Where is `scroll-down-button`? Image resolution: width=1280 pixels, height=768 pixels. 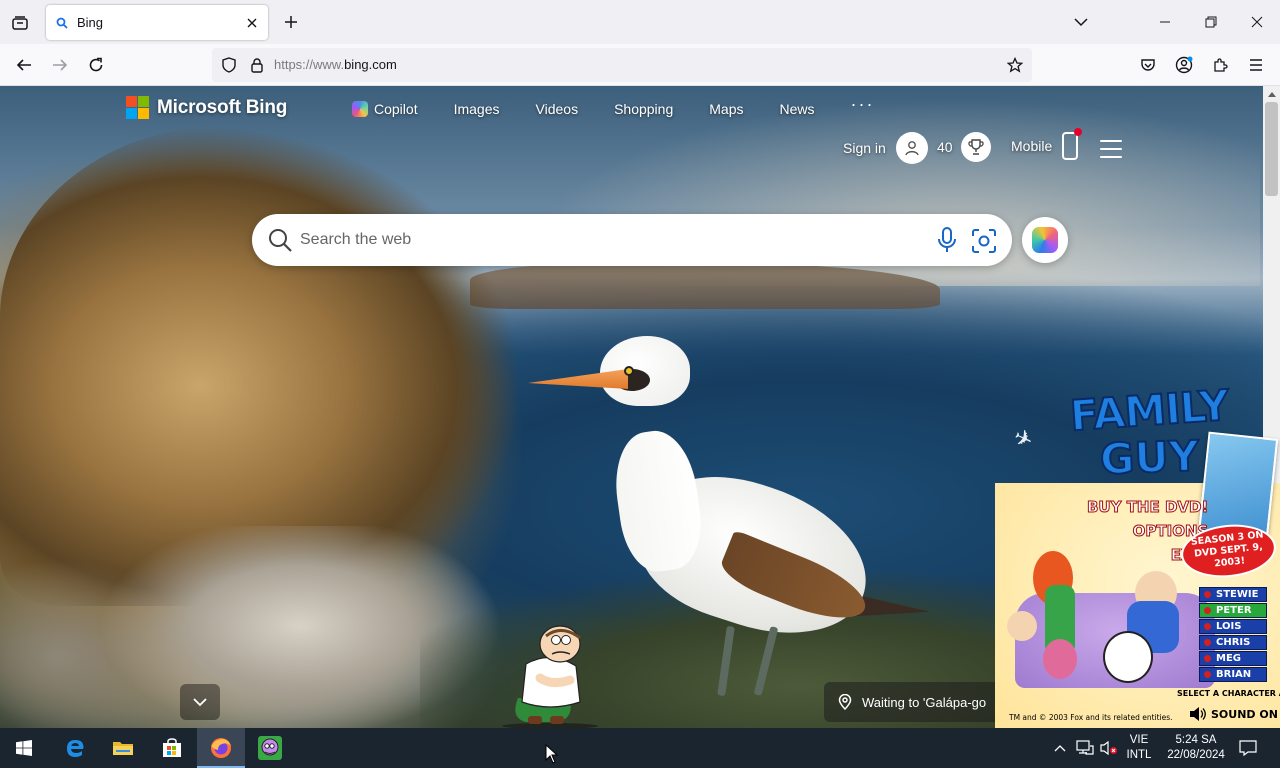
scroll-down-button is located at coordinates (200, 702).